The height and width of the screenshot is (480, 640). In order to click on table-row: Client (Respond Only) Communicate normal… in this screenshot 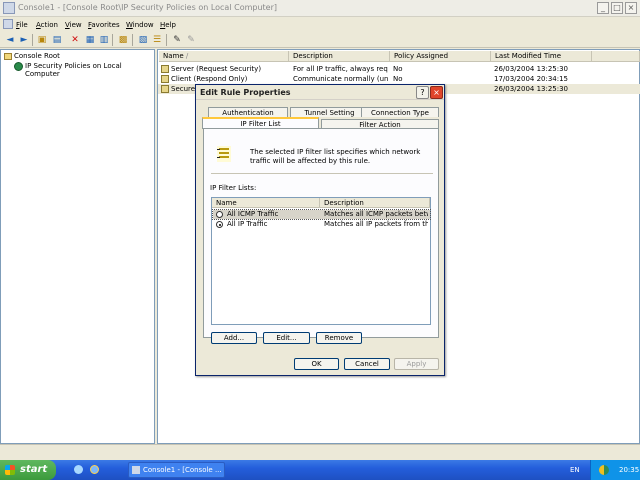, I will do `click(399, 79)`.